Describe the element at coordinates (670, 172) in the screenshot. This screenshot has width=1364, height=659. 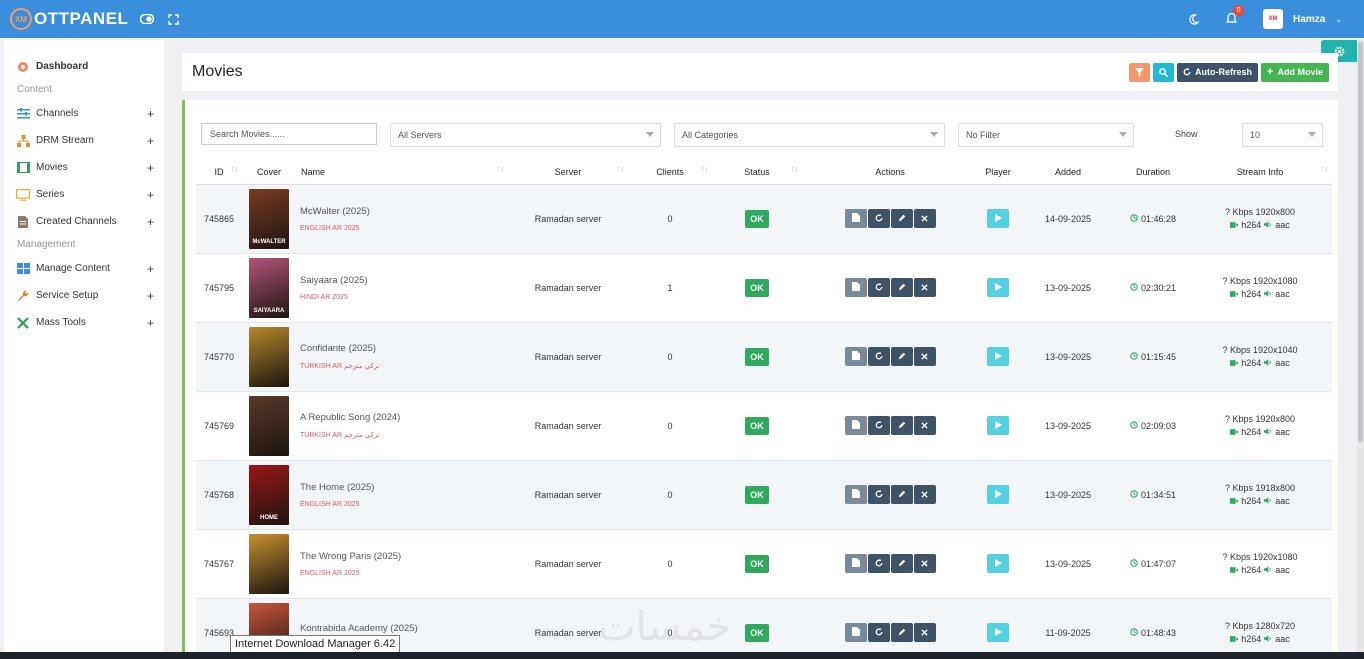
I see `column-header: Clients ↑↓` at that location.